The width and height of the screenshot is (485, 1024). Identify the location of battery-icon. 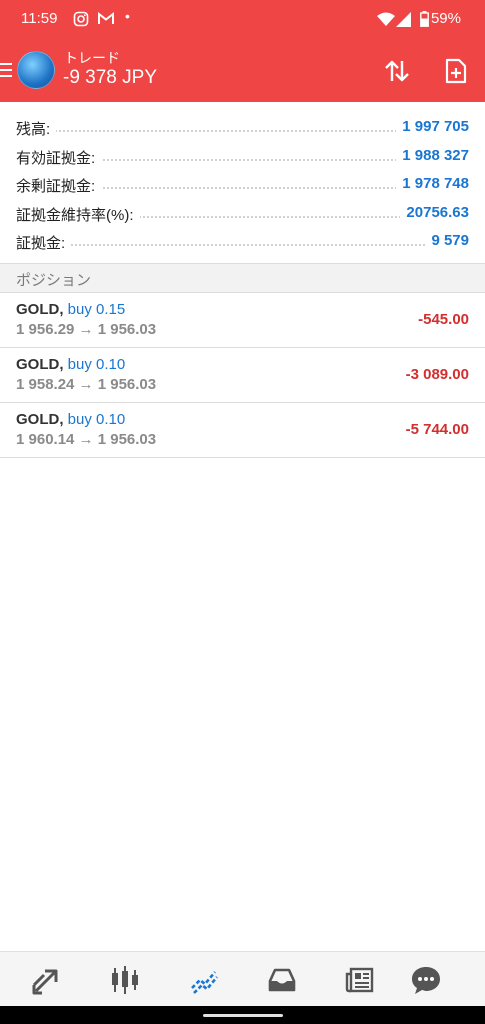
(424, 19).